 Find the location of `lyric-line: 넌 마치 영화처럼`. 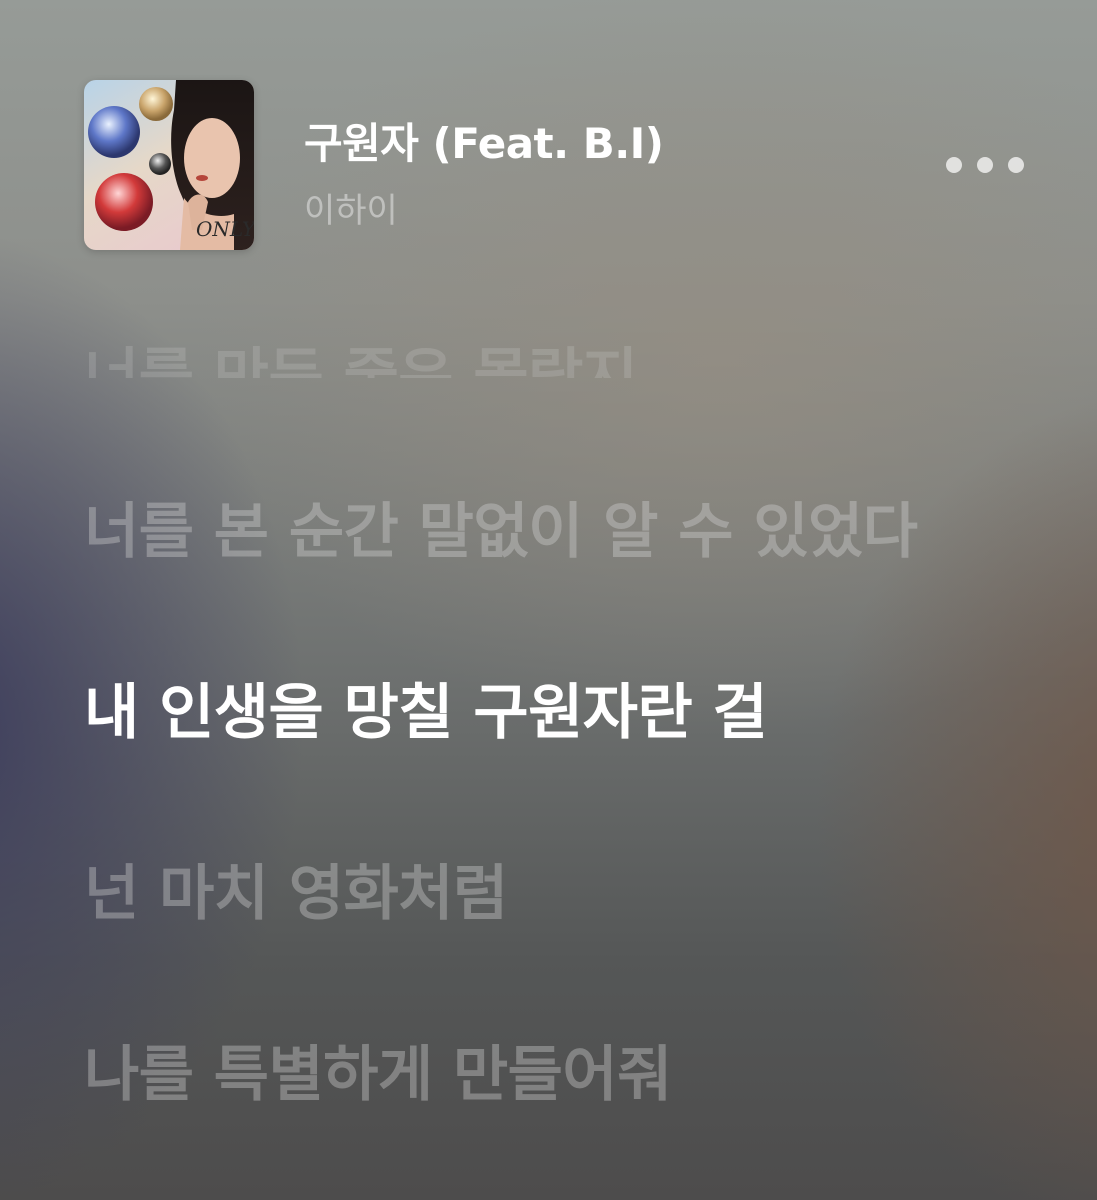

lyric-line: 넌 마치 영화처럼 is located at coordinates (296, 888).